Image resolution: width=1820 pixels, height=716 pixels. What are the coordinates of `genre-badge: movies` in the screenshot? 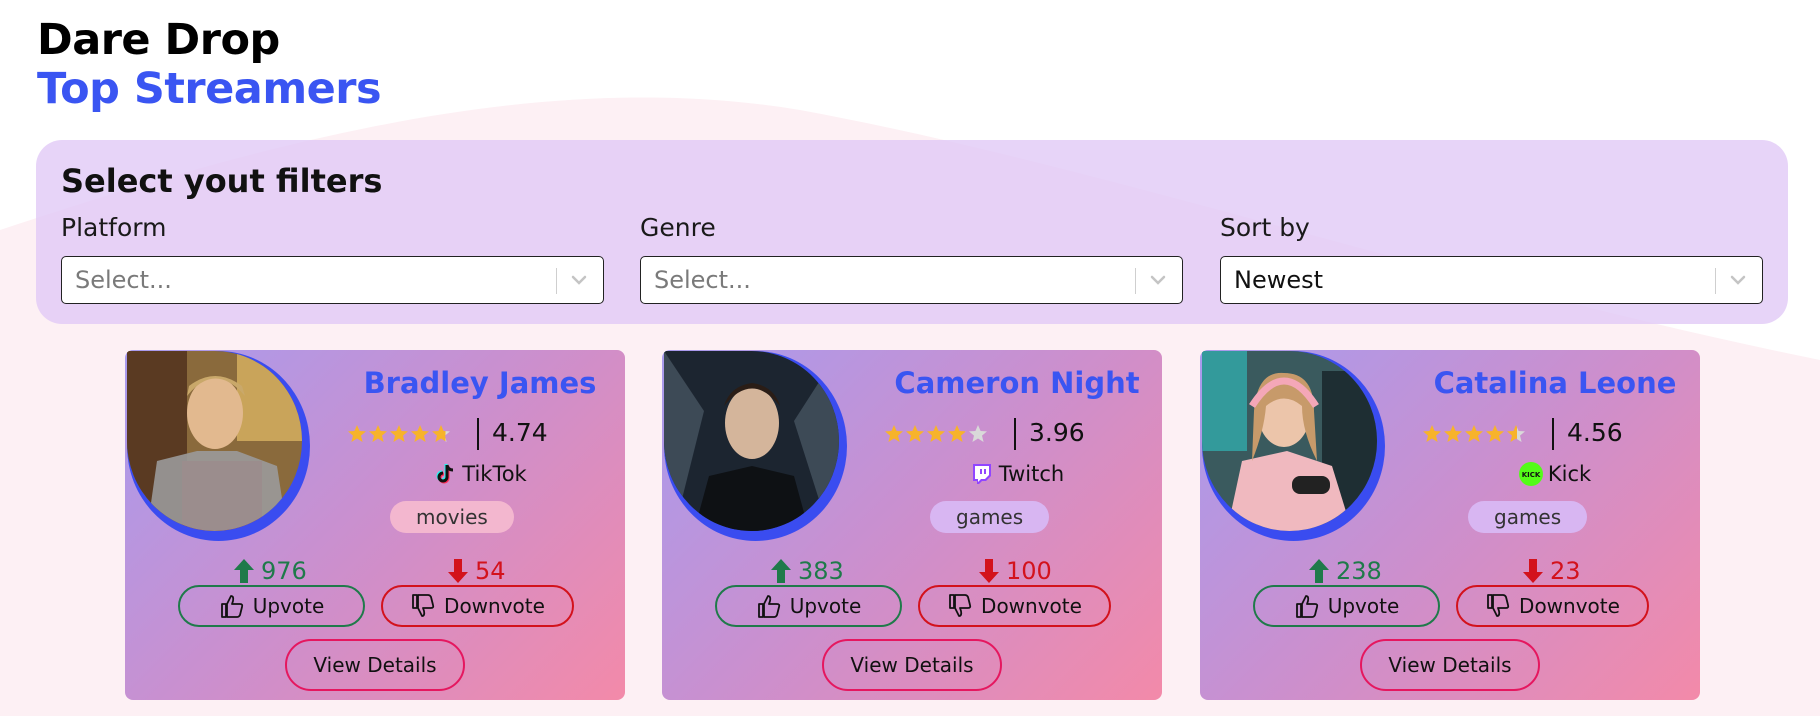 It's located at (452, 517).